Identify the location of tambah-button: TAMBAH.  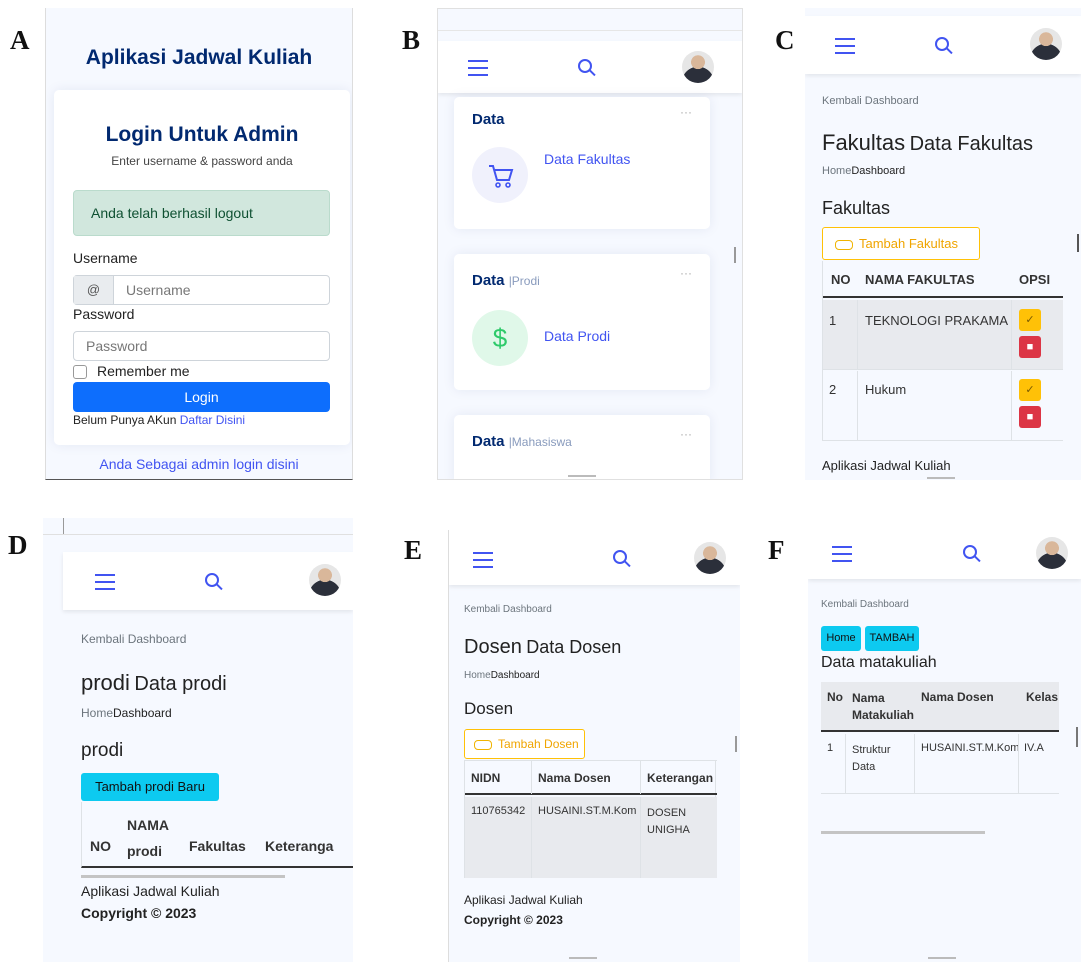
(892, 638).